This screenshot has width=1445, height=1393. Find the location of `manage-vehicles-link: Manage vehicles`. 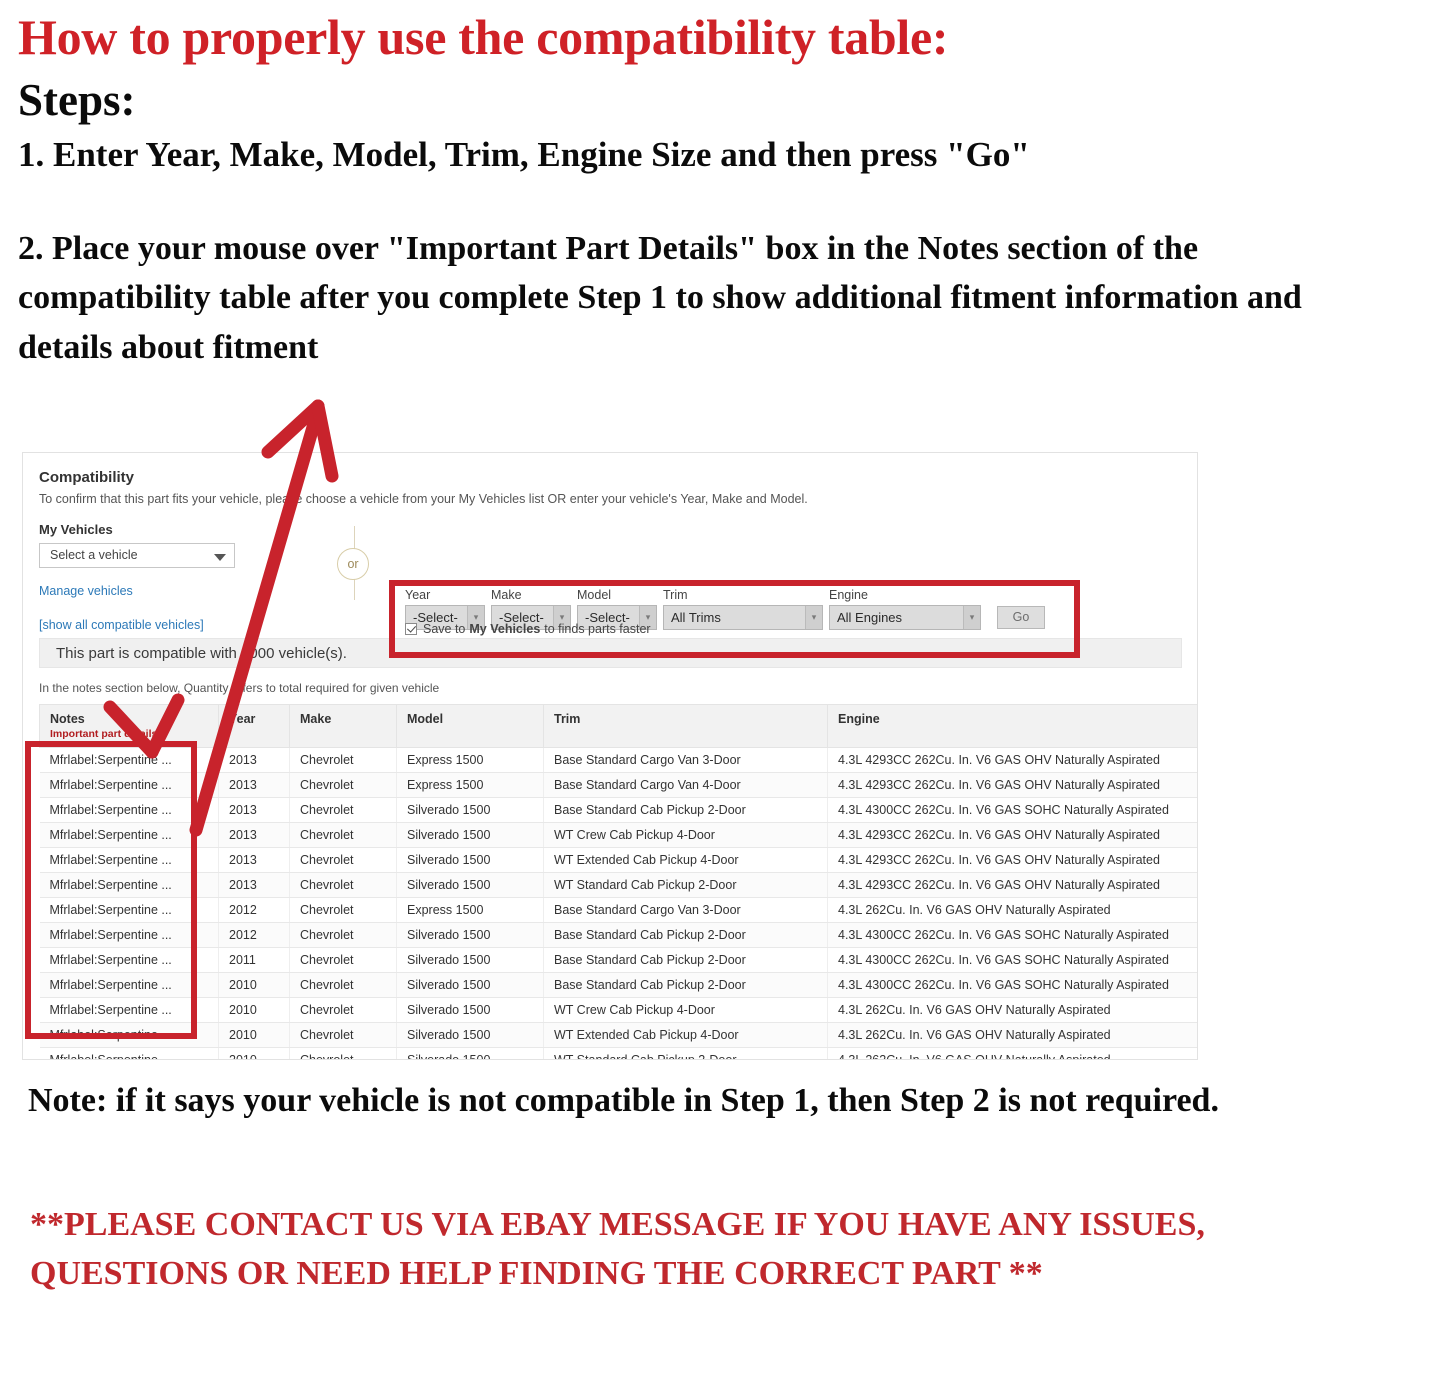

manage-vehicles-link: Manage vehicles is located at coordinates (154, 591).